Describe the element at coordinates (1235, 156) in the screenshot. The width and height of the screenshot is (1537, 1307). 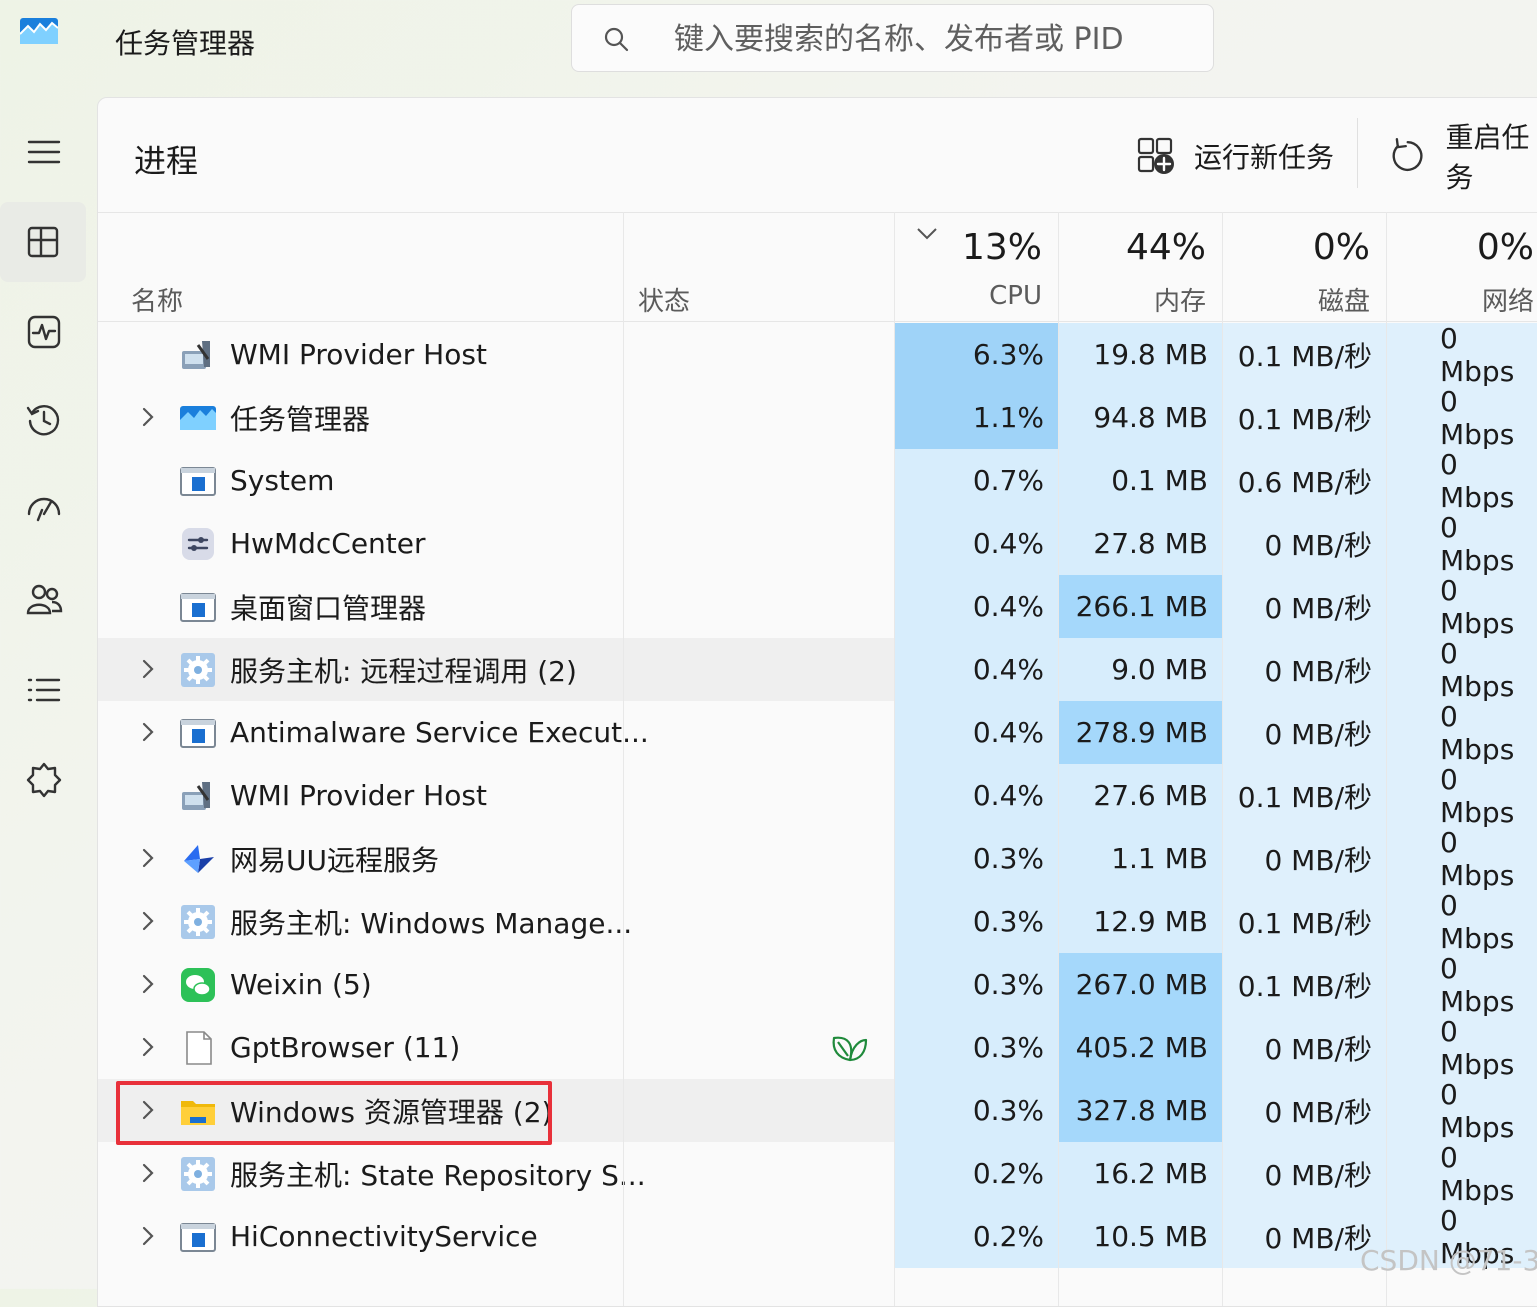
I see `run-new-task-button: 运行新任务` at that location.